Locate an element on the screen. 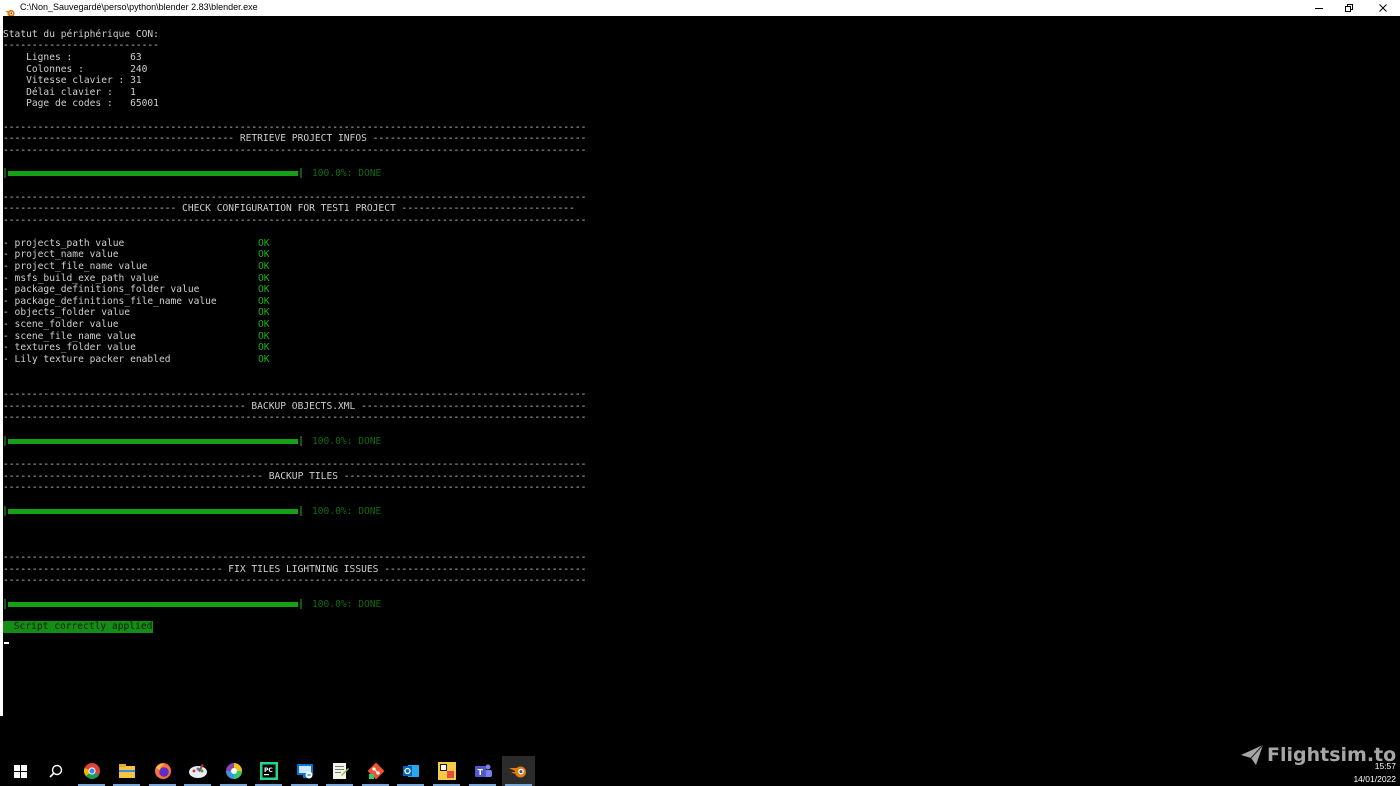  remote-desktop-icon is located at coordinates (304, 771).